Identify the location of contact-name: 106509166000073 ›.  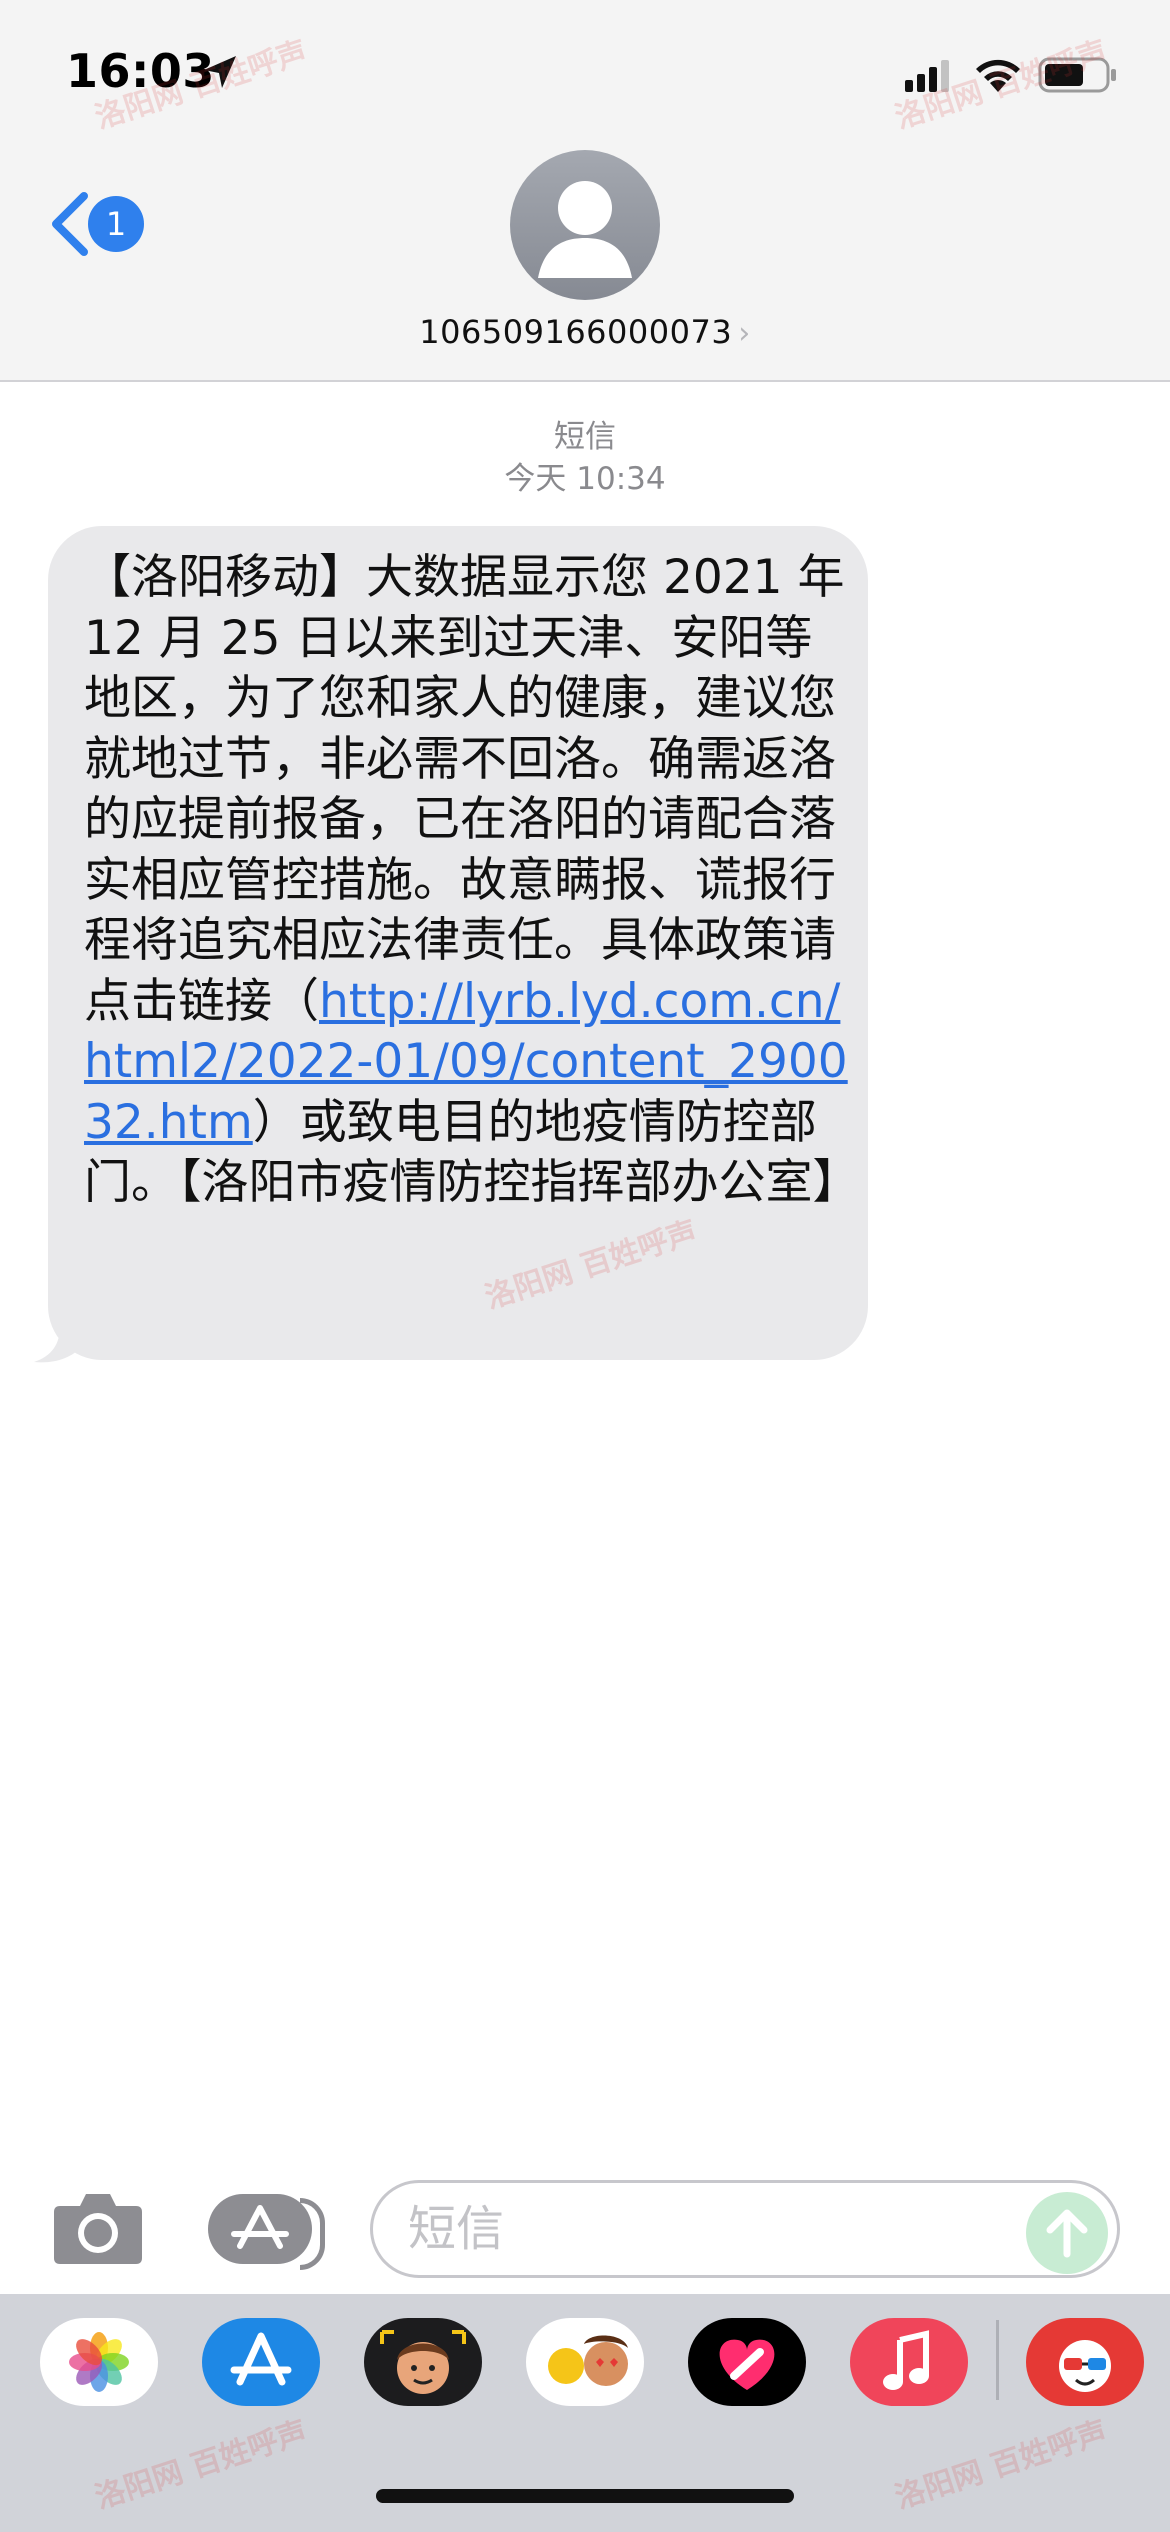
(585, 332).